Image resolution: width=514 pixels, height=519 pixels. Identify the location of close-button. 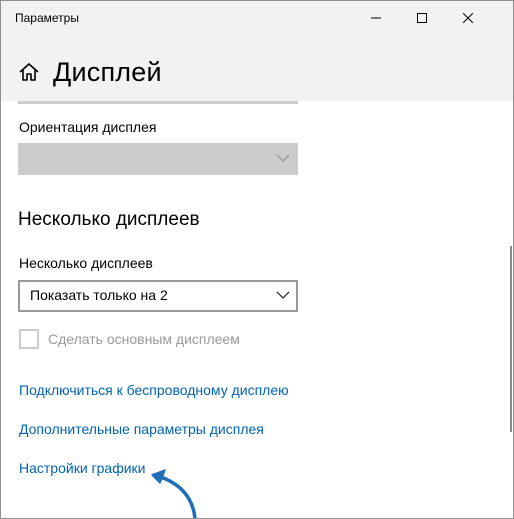
(468, 18).